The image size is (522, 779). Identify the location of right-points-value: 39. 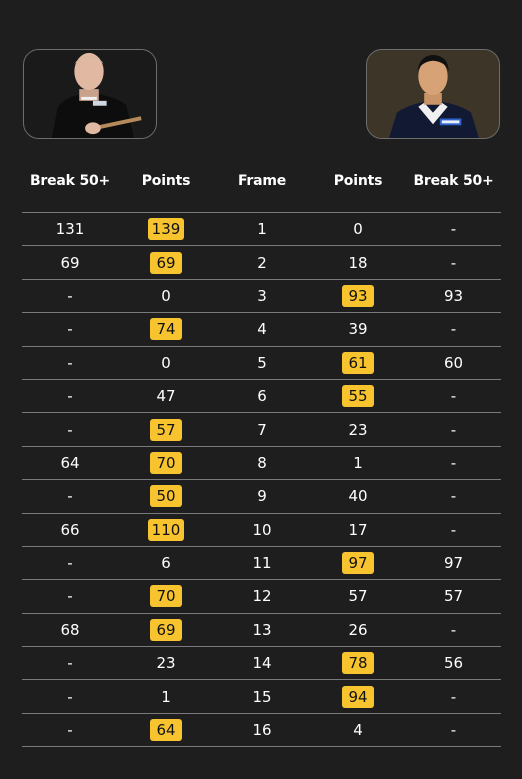
(358, 329).